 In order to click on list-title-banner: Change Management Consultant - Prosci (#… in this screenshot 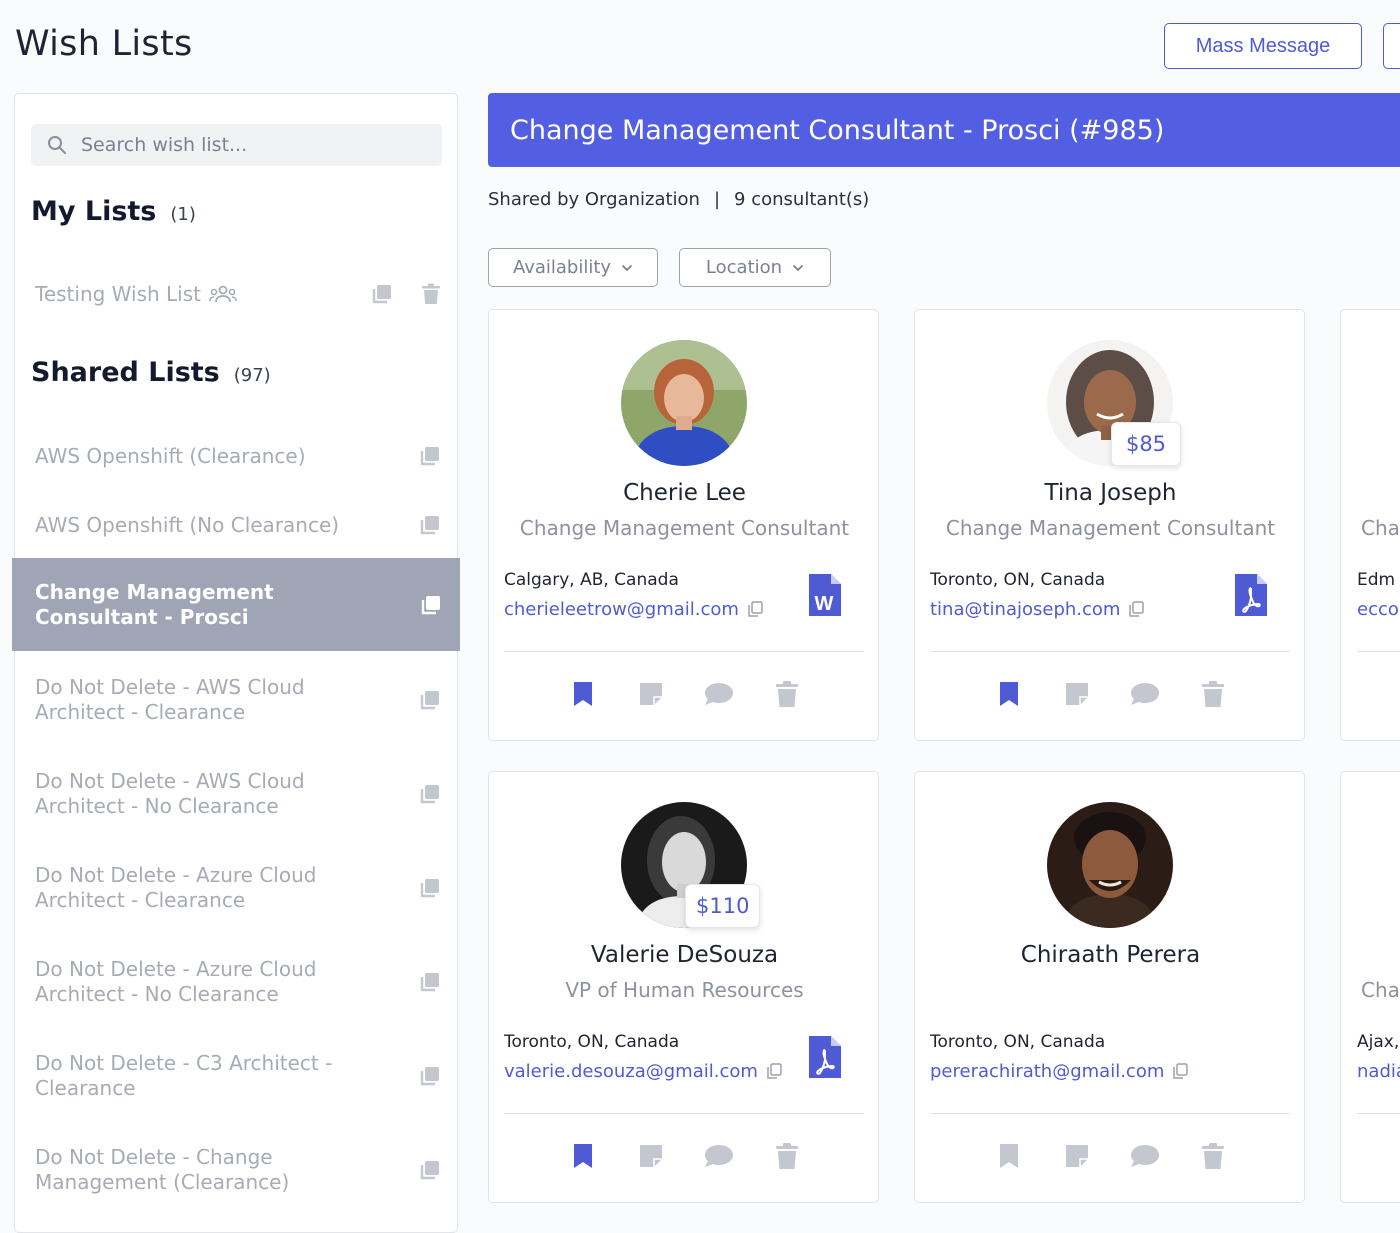, I will do `click(944, 130)`.